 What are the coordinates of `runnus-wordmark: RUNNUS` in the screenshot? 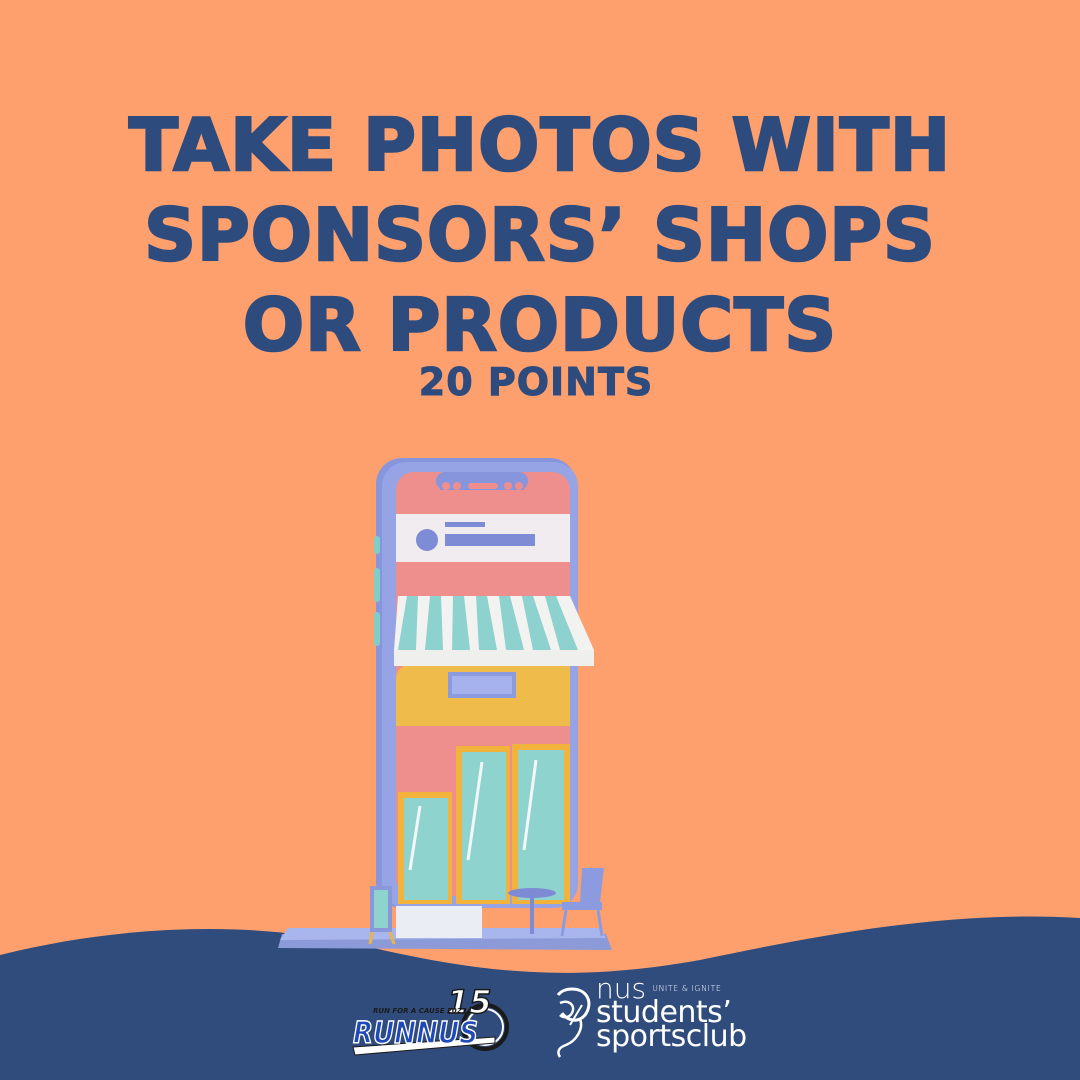 It's located at (415, 1033).